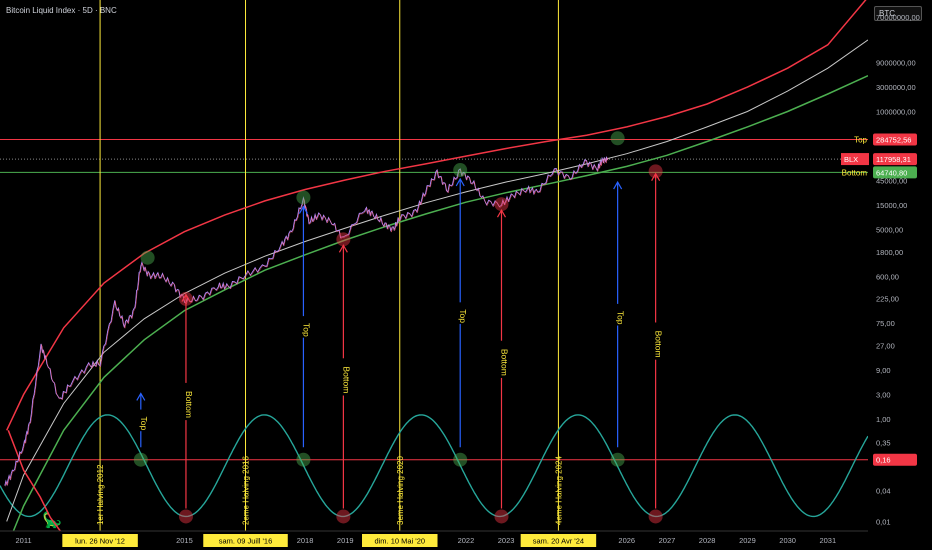  Describe the element at coordinates (787, 540) in the screenshot. I see `x-tick-label: 2030` at that location.